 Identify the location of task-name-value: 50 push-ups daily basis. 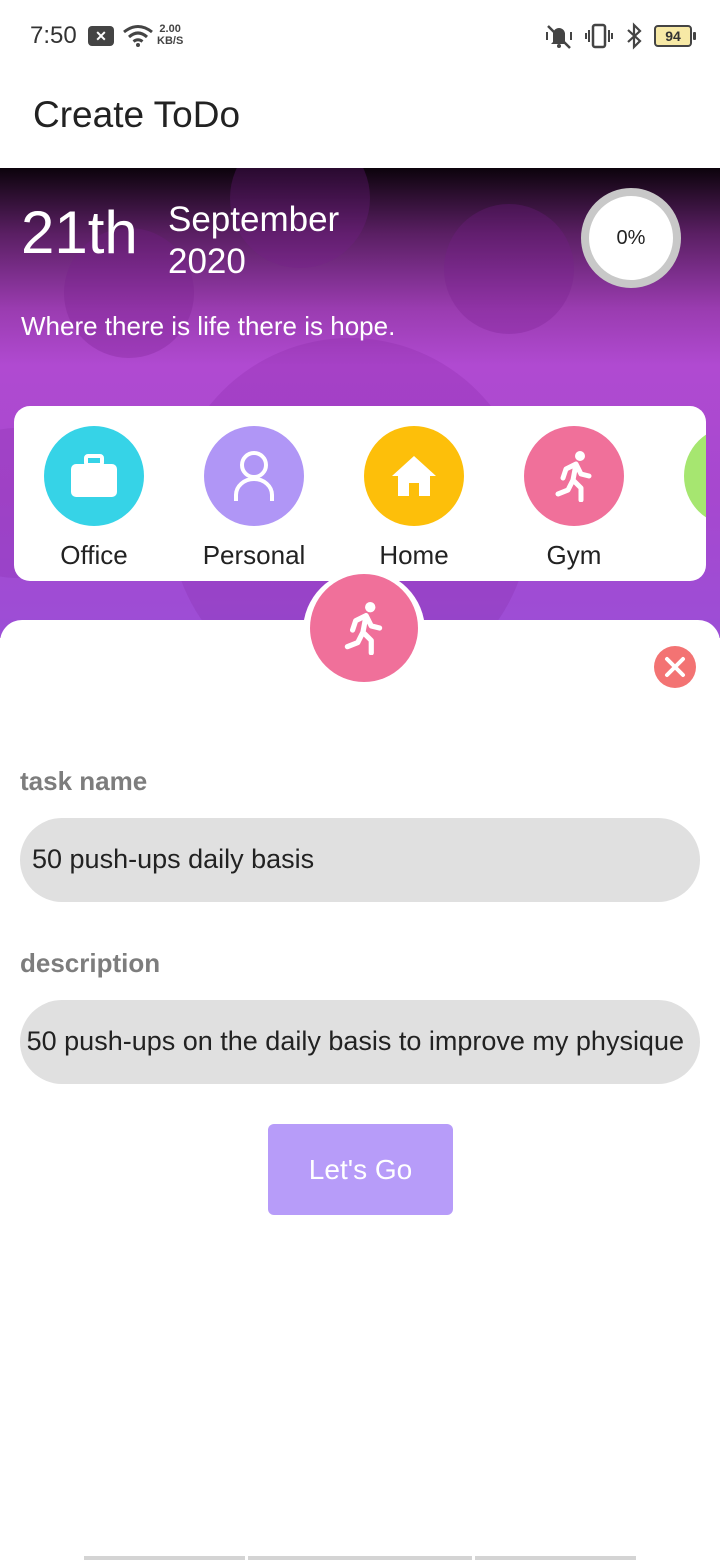
(173, 859).